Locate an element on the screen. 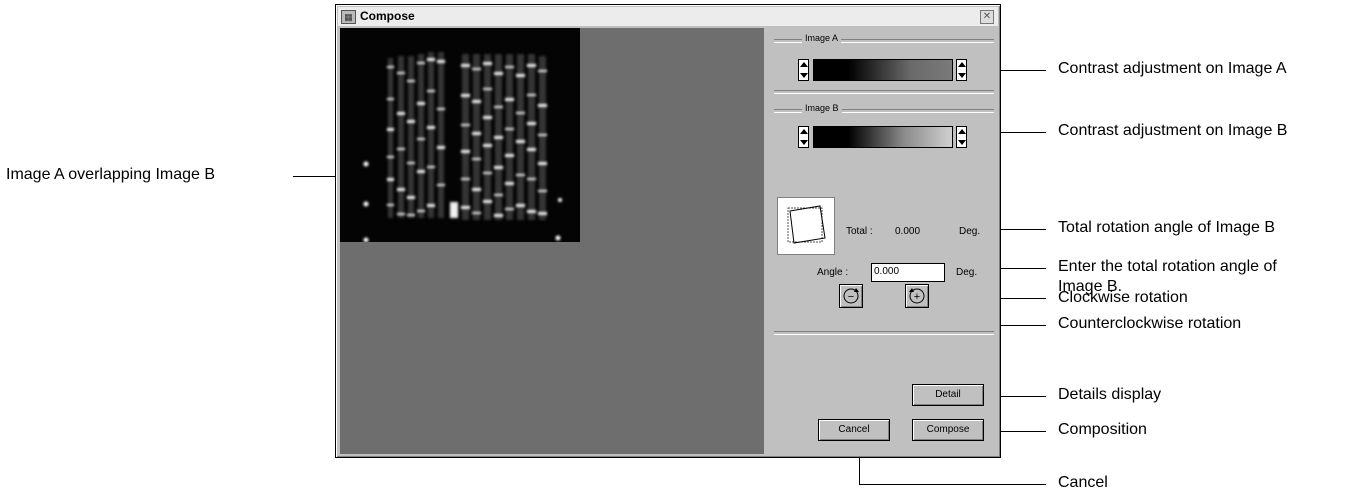 This screenshot has width=1367, height=497. group-b-label: Image B is located at coordinates (822, 108).